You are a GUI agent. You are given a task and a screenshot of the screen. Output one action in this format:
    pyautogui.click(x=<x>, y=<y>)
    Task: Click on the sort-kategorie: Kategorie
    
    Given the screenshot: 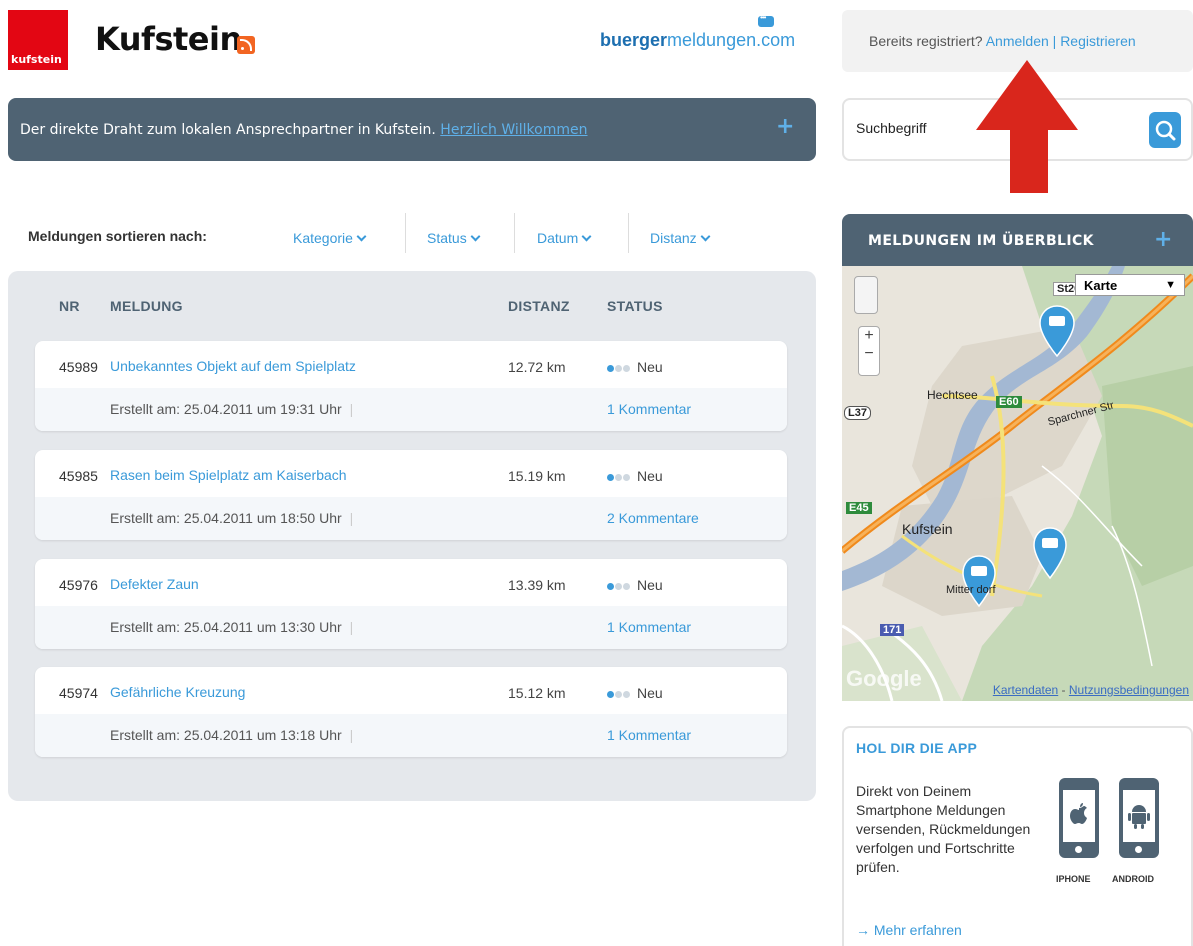 What is the action you would take?
    pyautogui.click(x=330, y=238)
    